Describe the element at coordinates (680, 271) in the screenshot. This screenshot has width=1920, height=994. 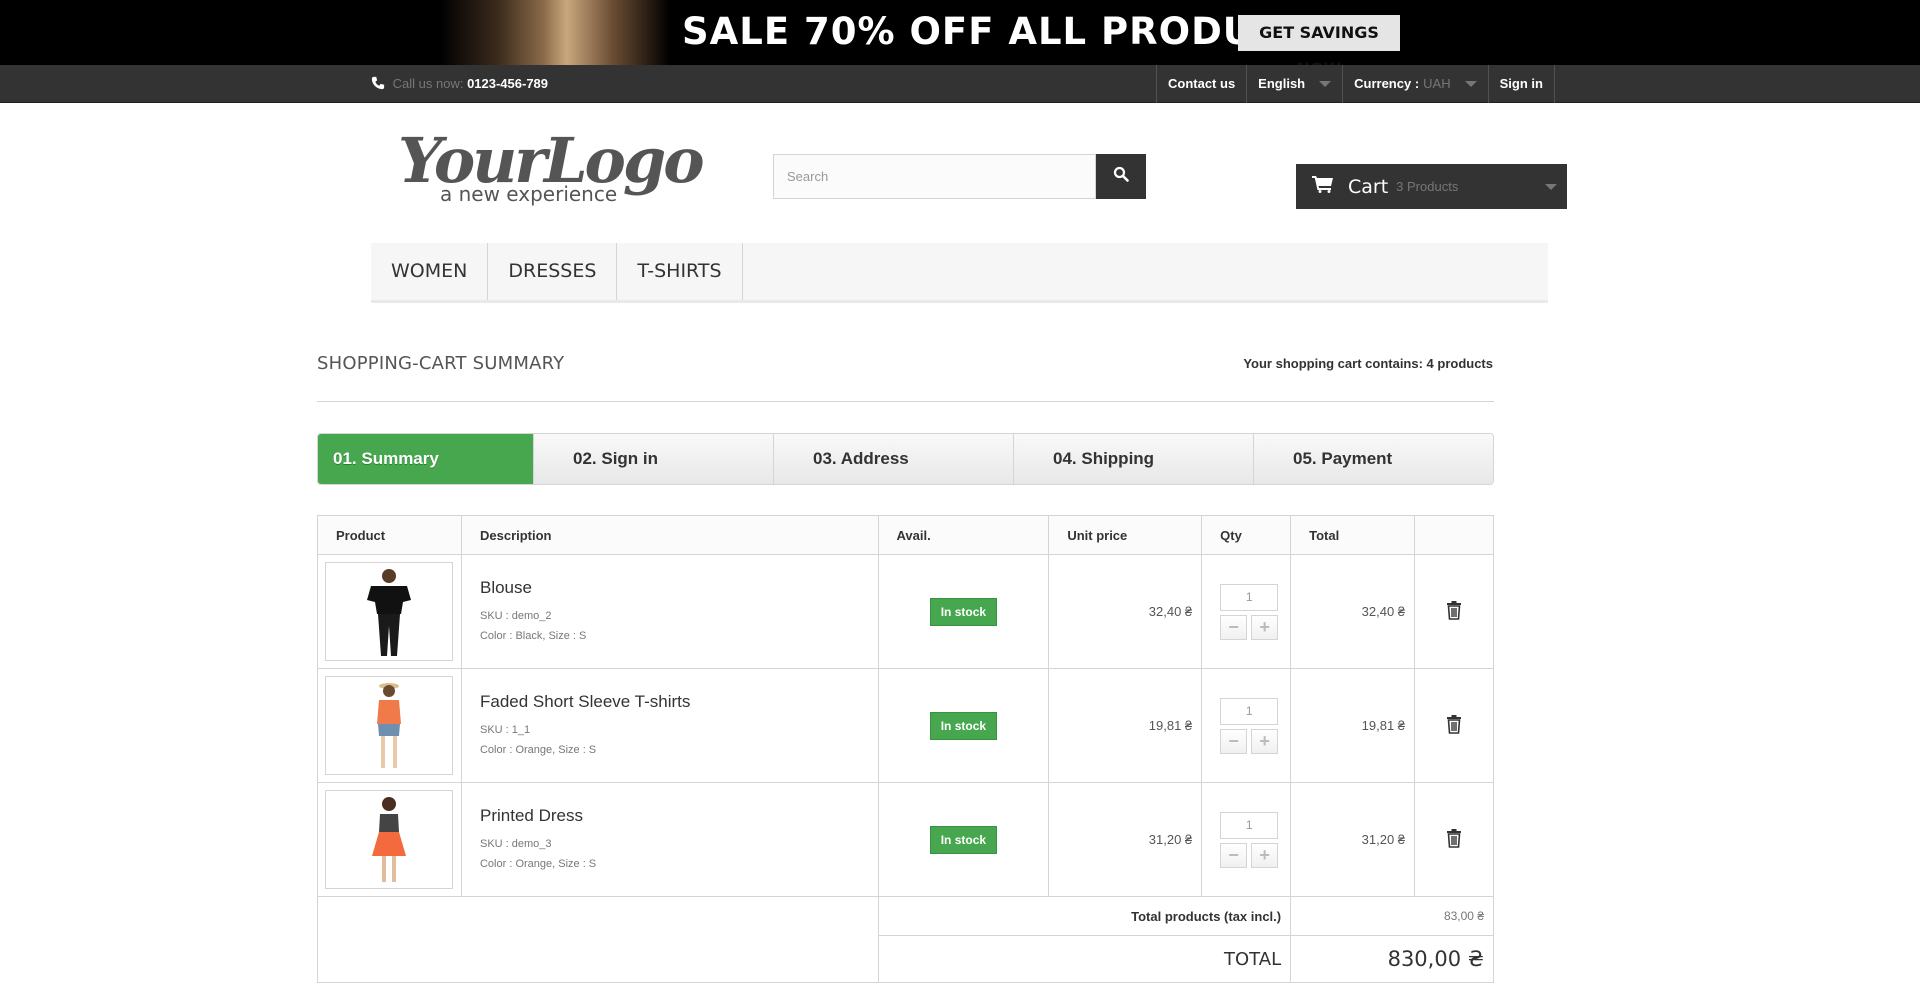
I see `menu-item-t-shirts: T-SHIRTS` at that location.